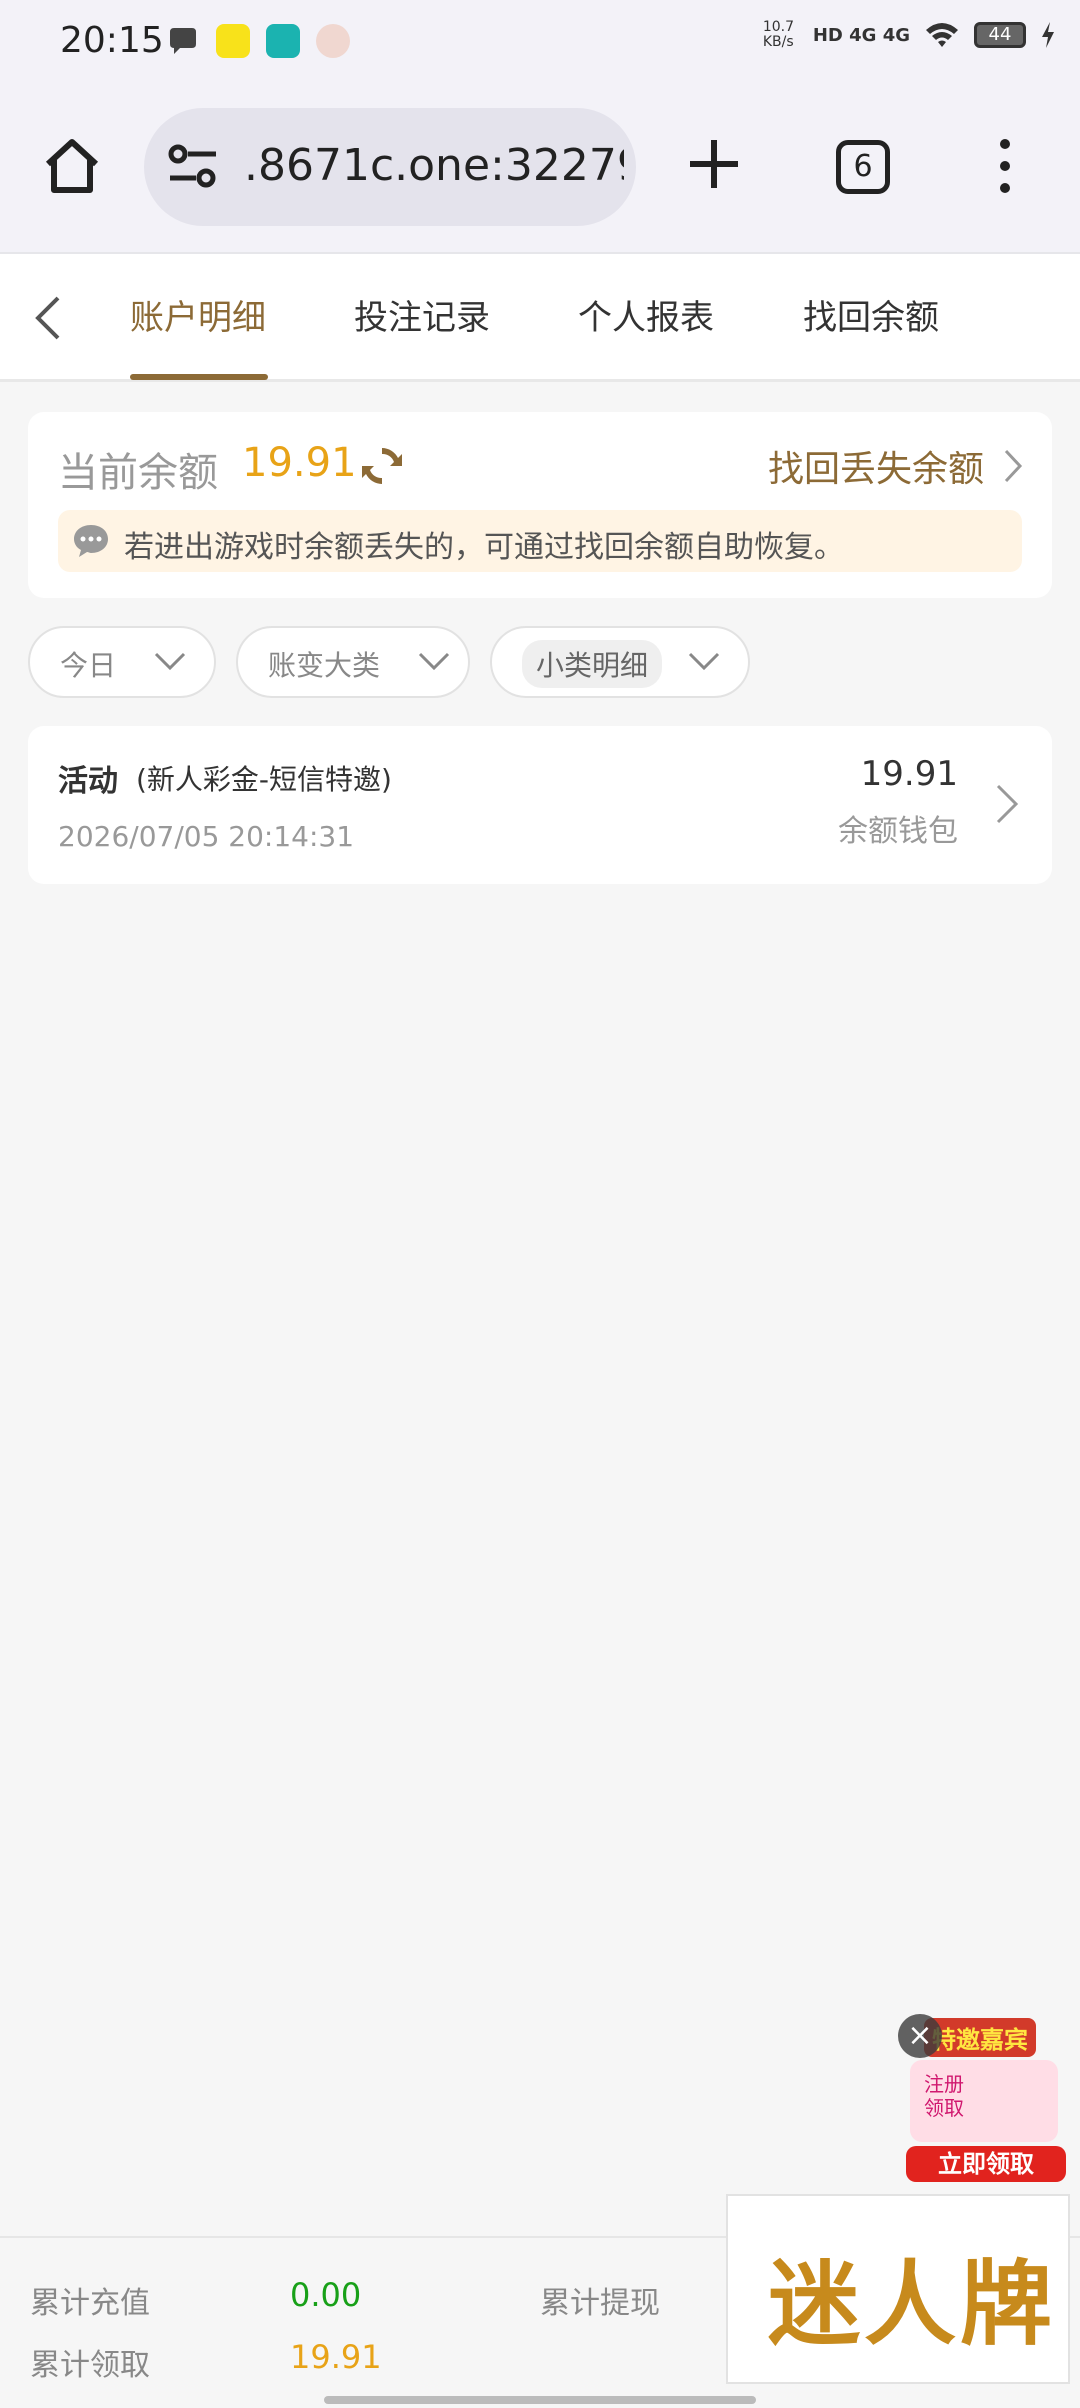 The image size is (1080, 2408). I want to click on transaction-wallet: 余额钱包, so click(898, 831).